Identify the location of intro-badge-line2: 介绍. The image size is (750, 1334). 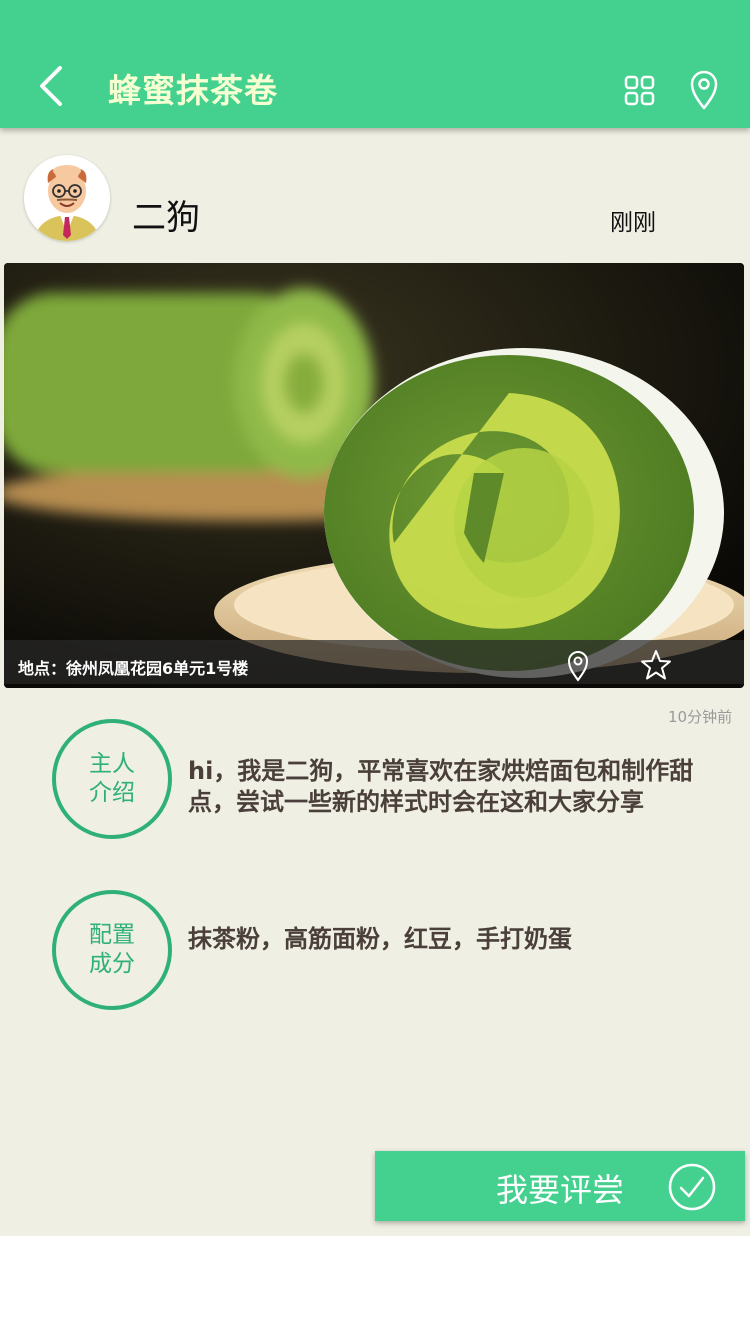
(112, 793).